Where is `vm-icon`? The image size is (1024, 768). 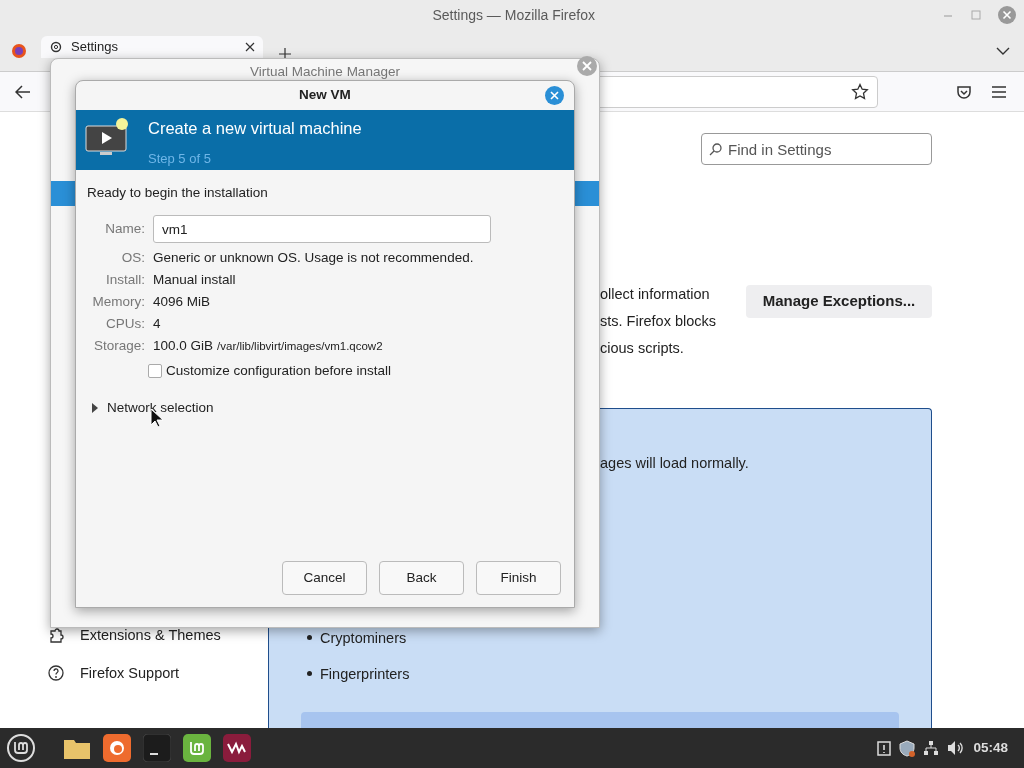
vm-icon is located at coordinates (237, 748).